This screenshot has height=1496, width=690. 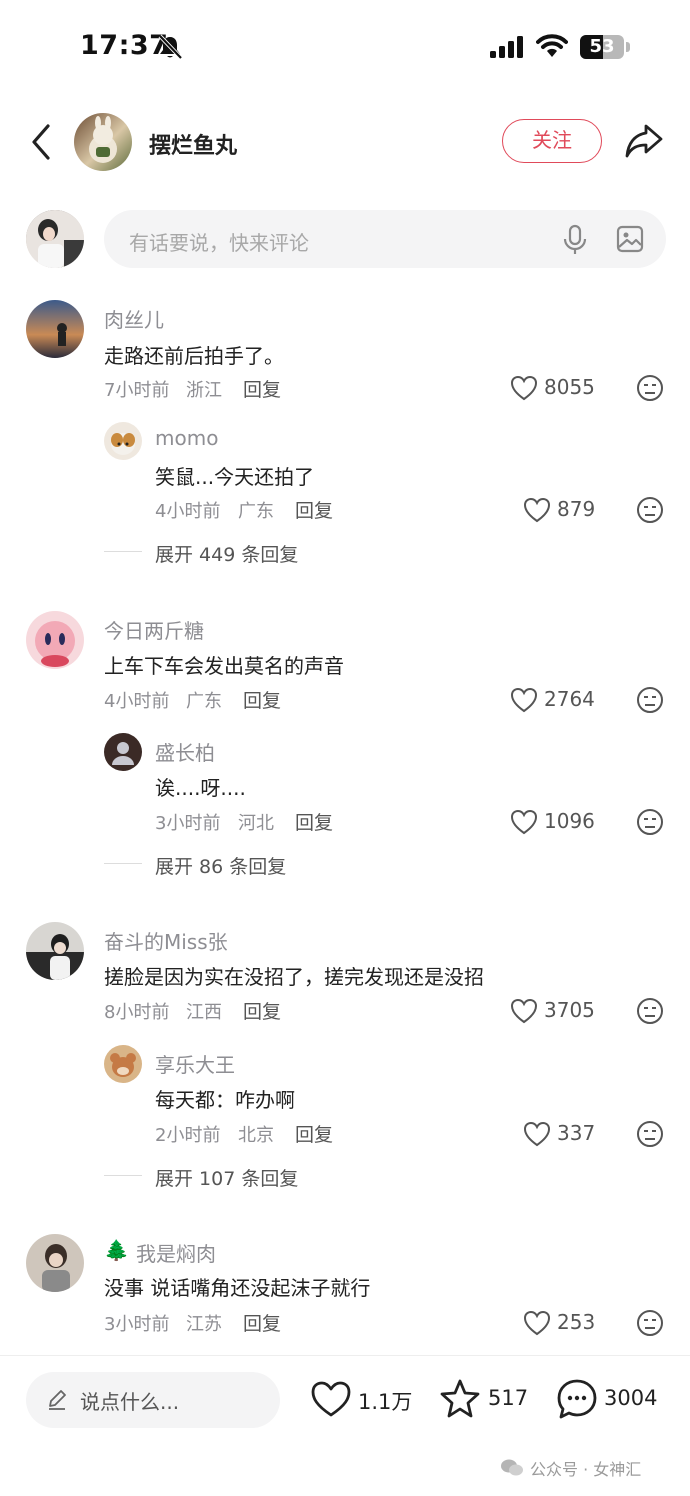 I want to click on pencil-icon, so click(x=57, y=1400).